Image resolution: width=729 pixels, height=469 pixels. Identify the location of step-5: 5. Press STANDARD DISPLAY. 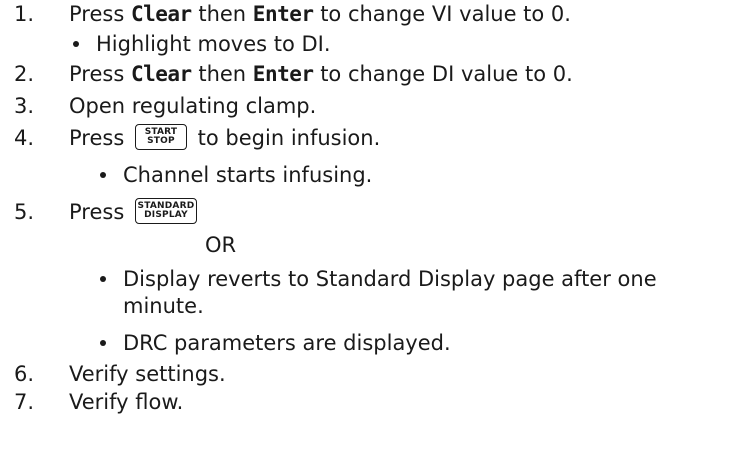
(364, 212).